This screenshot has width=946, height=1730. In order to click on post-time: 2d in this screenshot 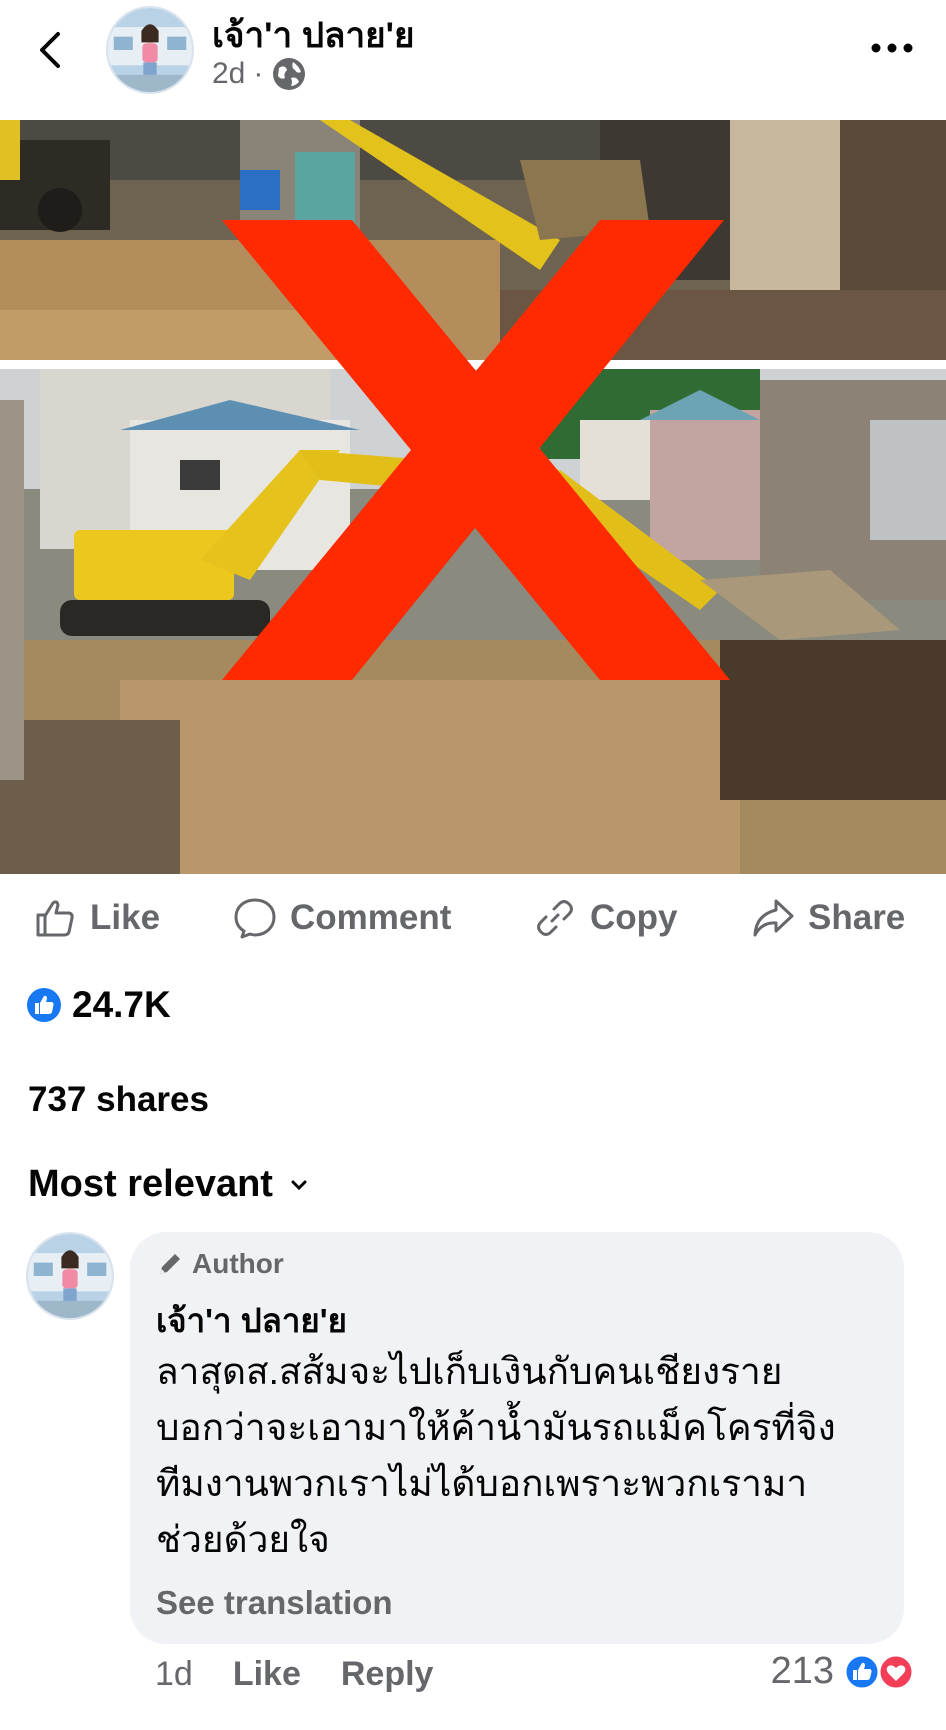, I will do `click(228, 74)`.